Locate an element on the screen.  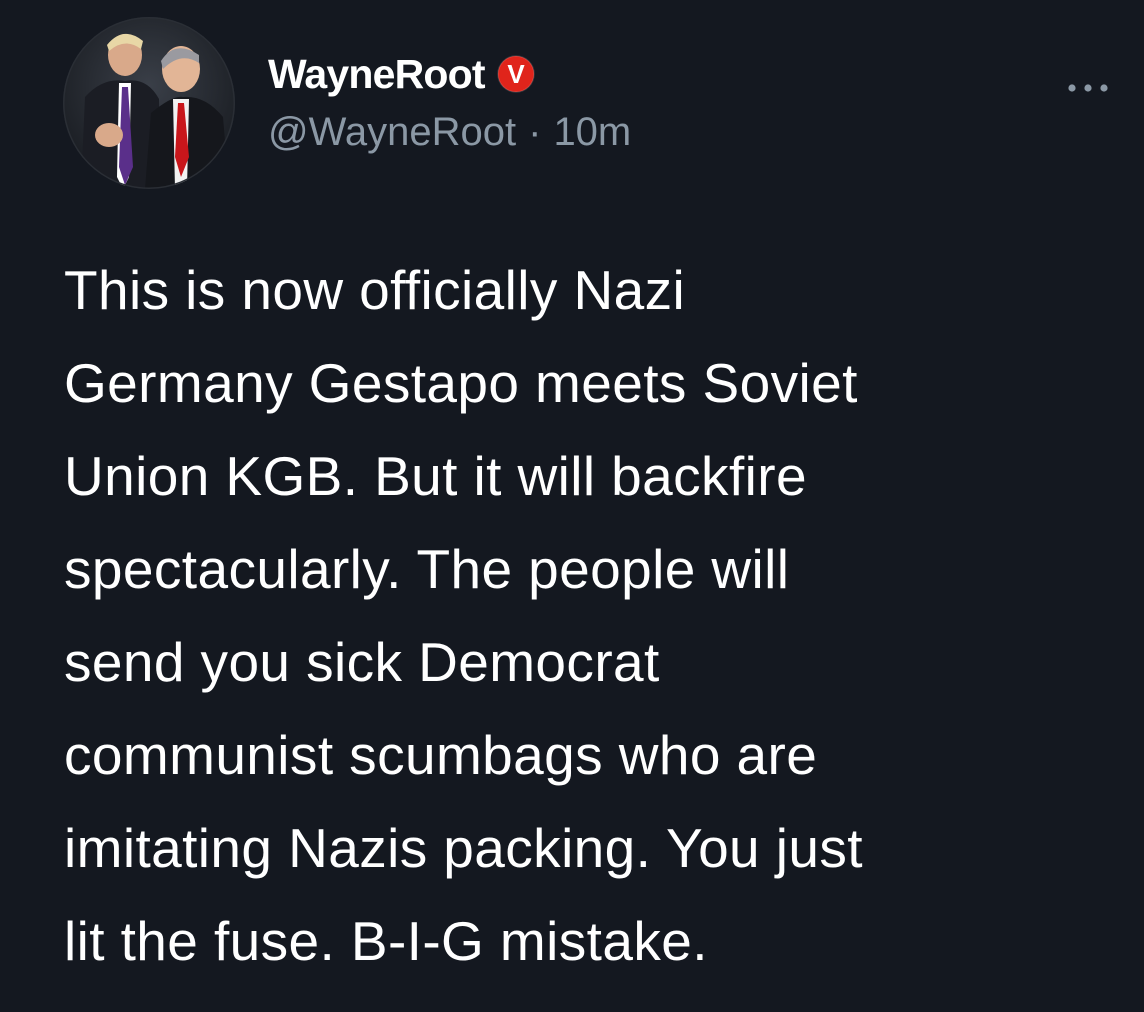
tweet-text-line: Union KGB. But it will backfire is located at coordinates (435, 476).